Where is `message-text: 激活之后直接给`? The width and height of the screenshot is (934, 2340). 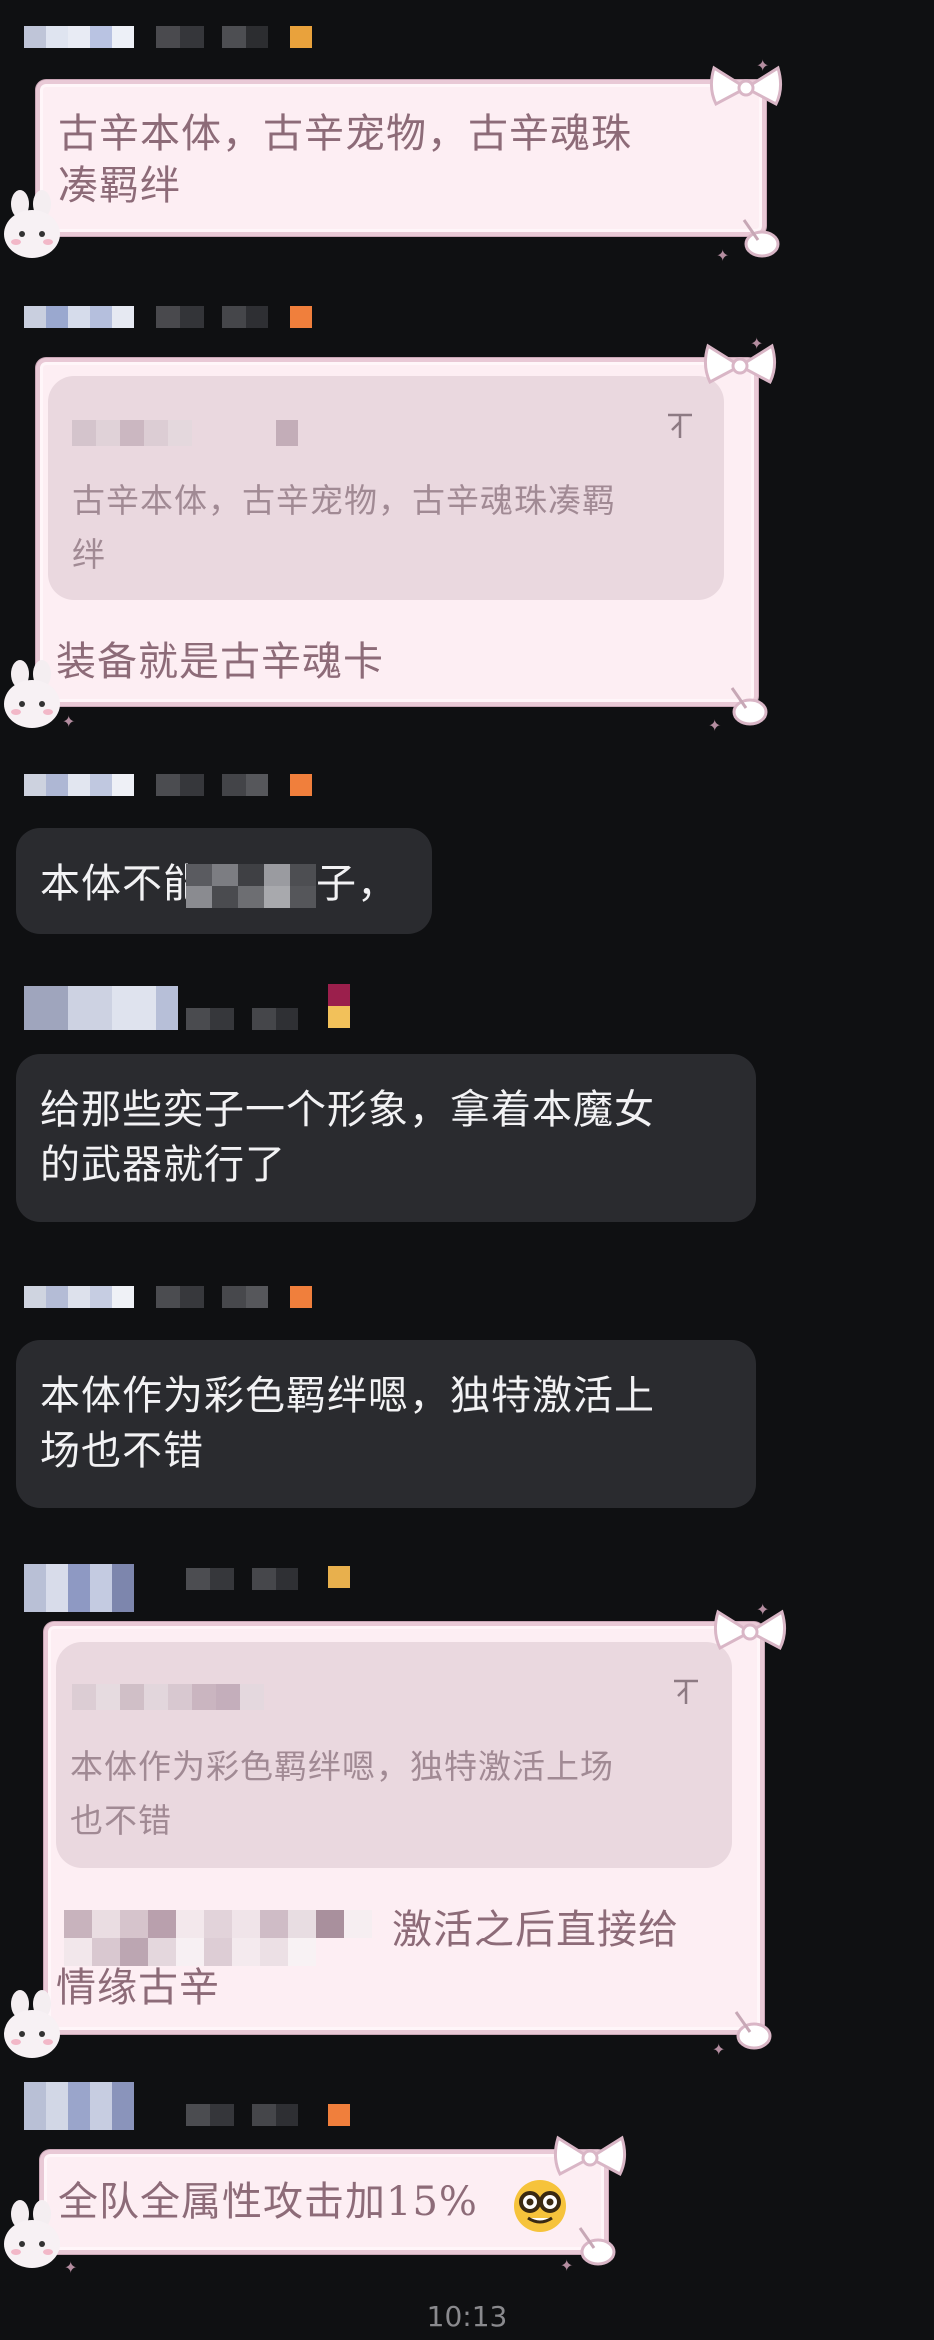
message-text: 激活之后直接给 is located at coordinates (535, 1930).